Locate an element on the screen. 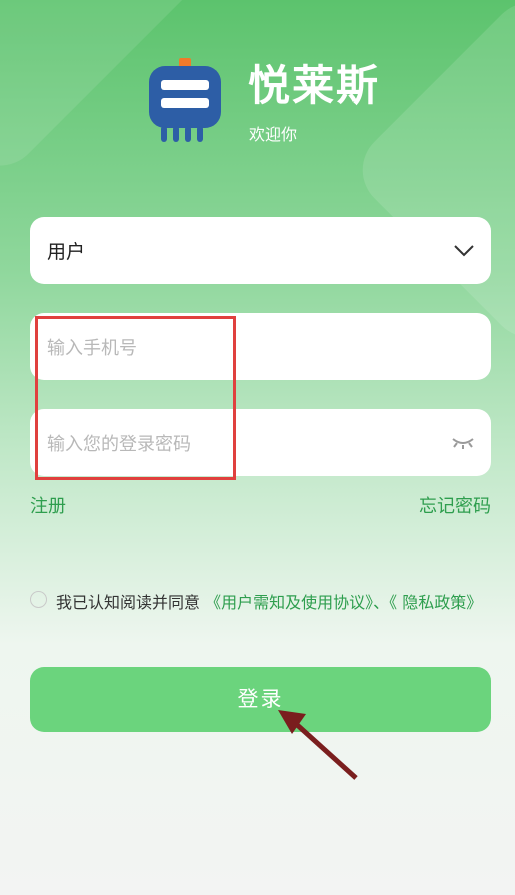  phone-input-placeholder: 输入手机号 is located at coordinates (92, 348).